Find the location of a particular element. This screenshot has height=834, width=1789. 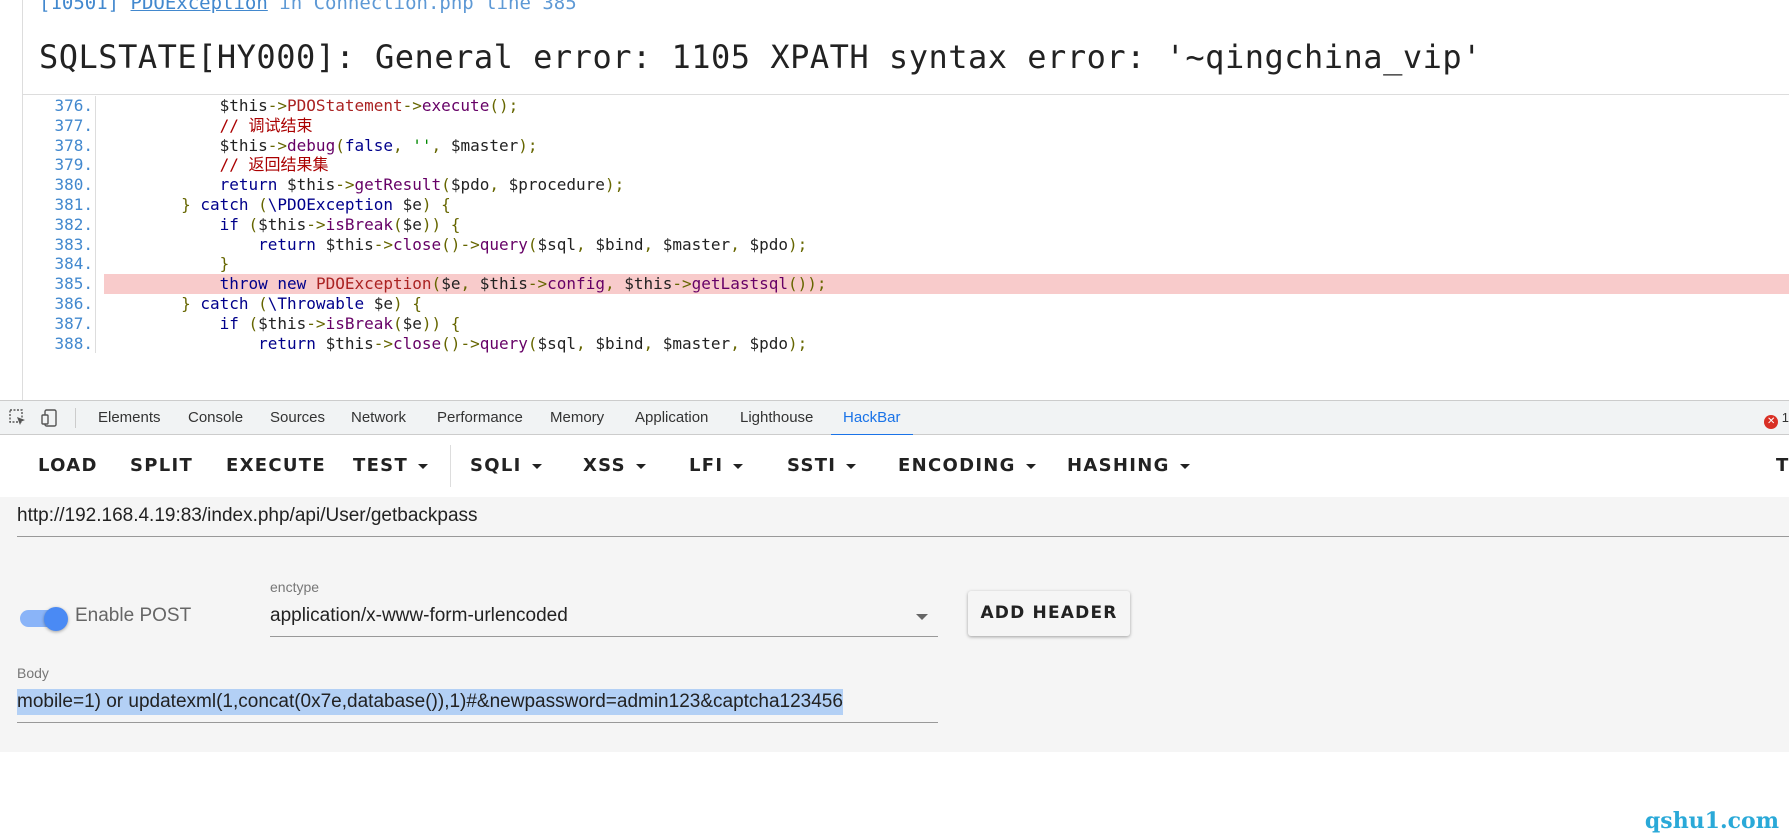

lfi-button-label: LFI is located at coordinates (706, 465).